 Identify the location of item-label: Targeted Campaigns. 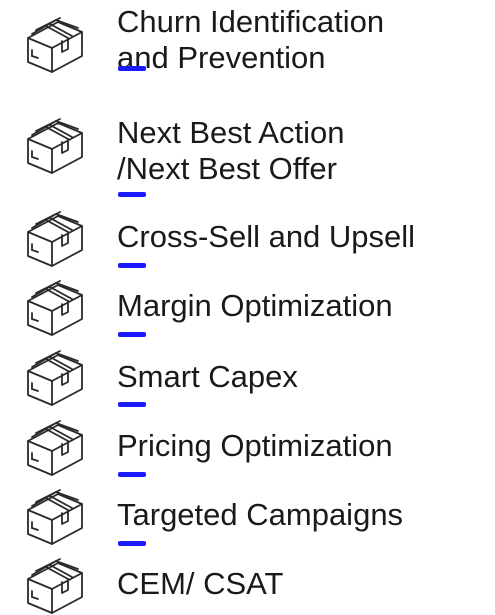
(260, 514).